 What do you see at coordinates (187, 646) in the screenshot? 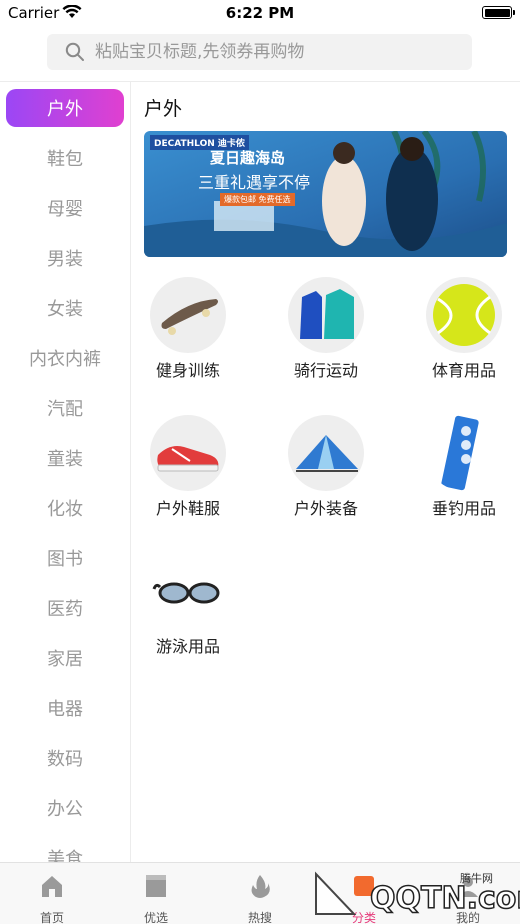
I see `category-label: 游泳用品` at bounding box center [187, 646].